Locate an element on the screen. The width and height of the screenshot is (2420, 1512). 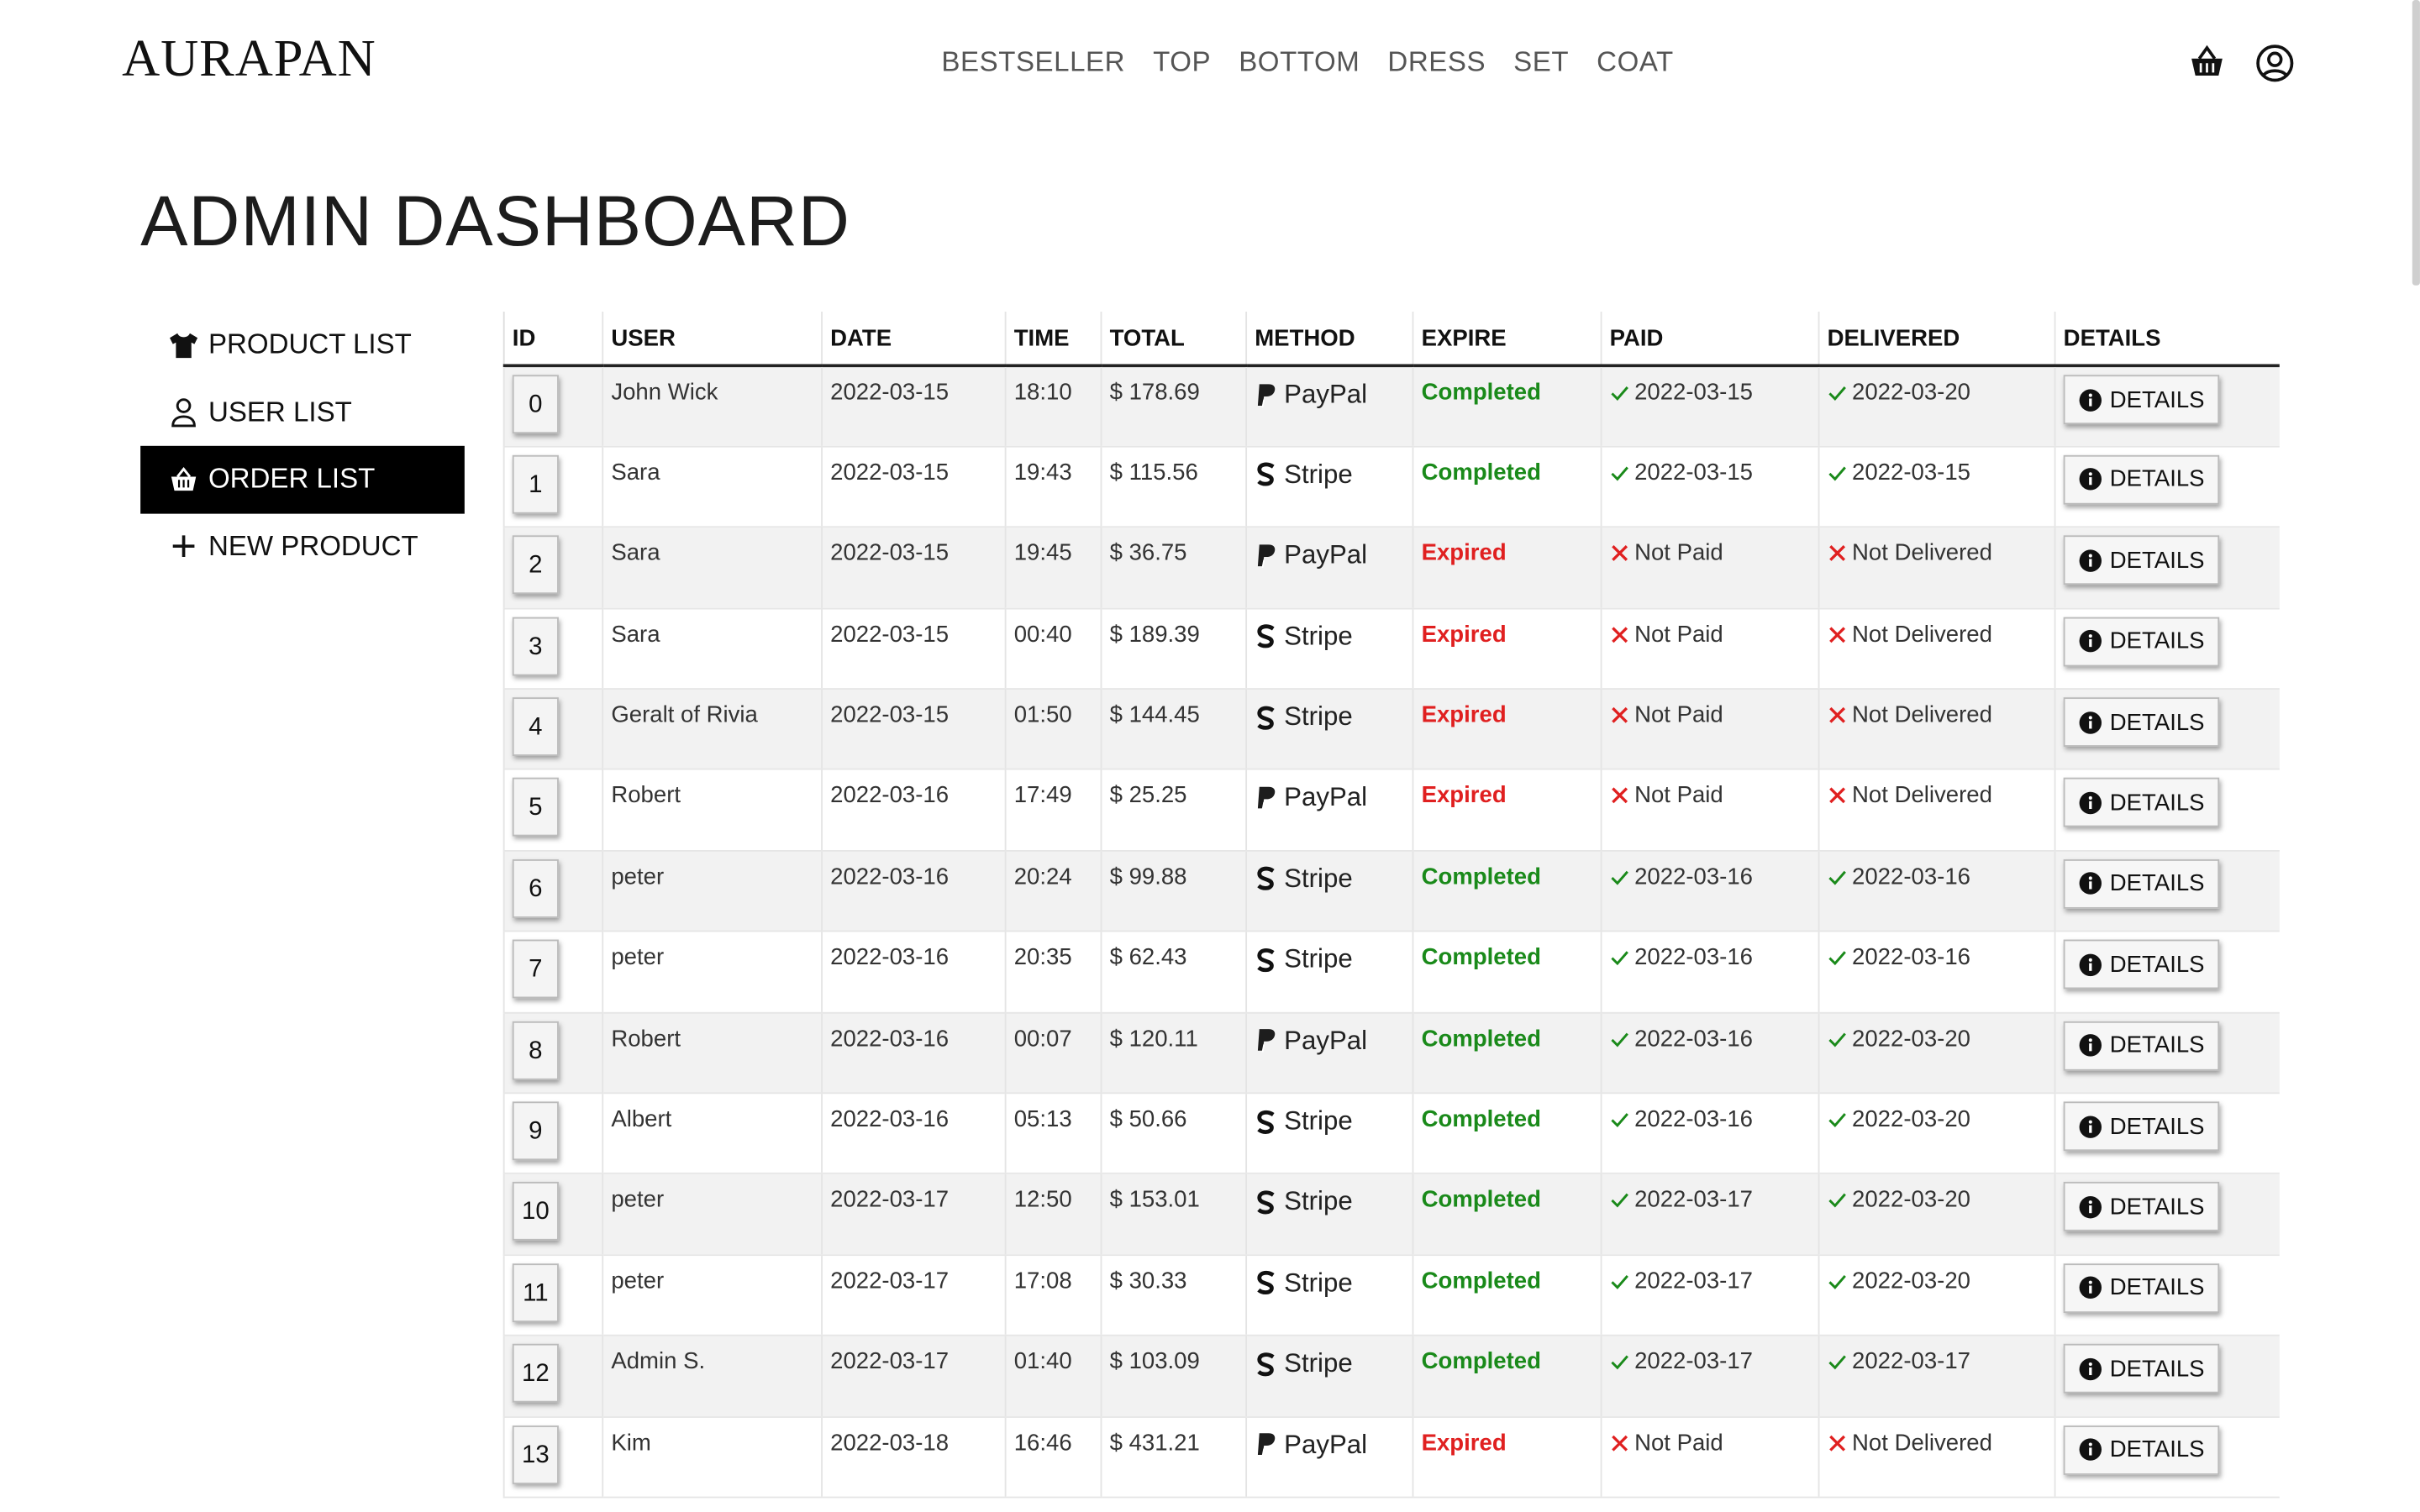
order-id-button: 3 is located at coordinates (536, 646).